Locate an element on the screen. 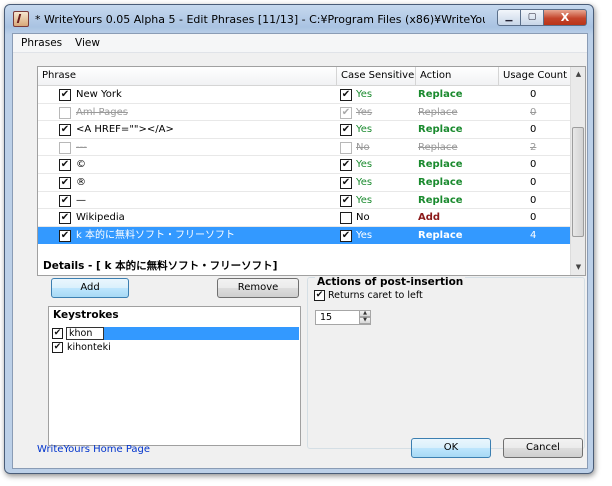 The image size is (612, 486). keystroke-edit-field: khon is located at coordinates (85, 333).